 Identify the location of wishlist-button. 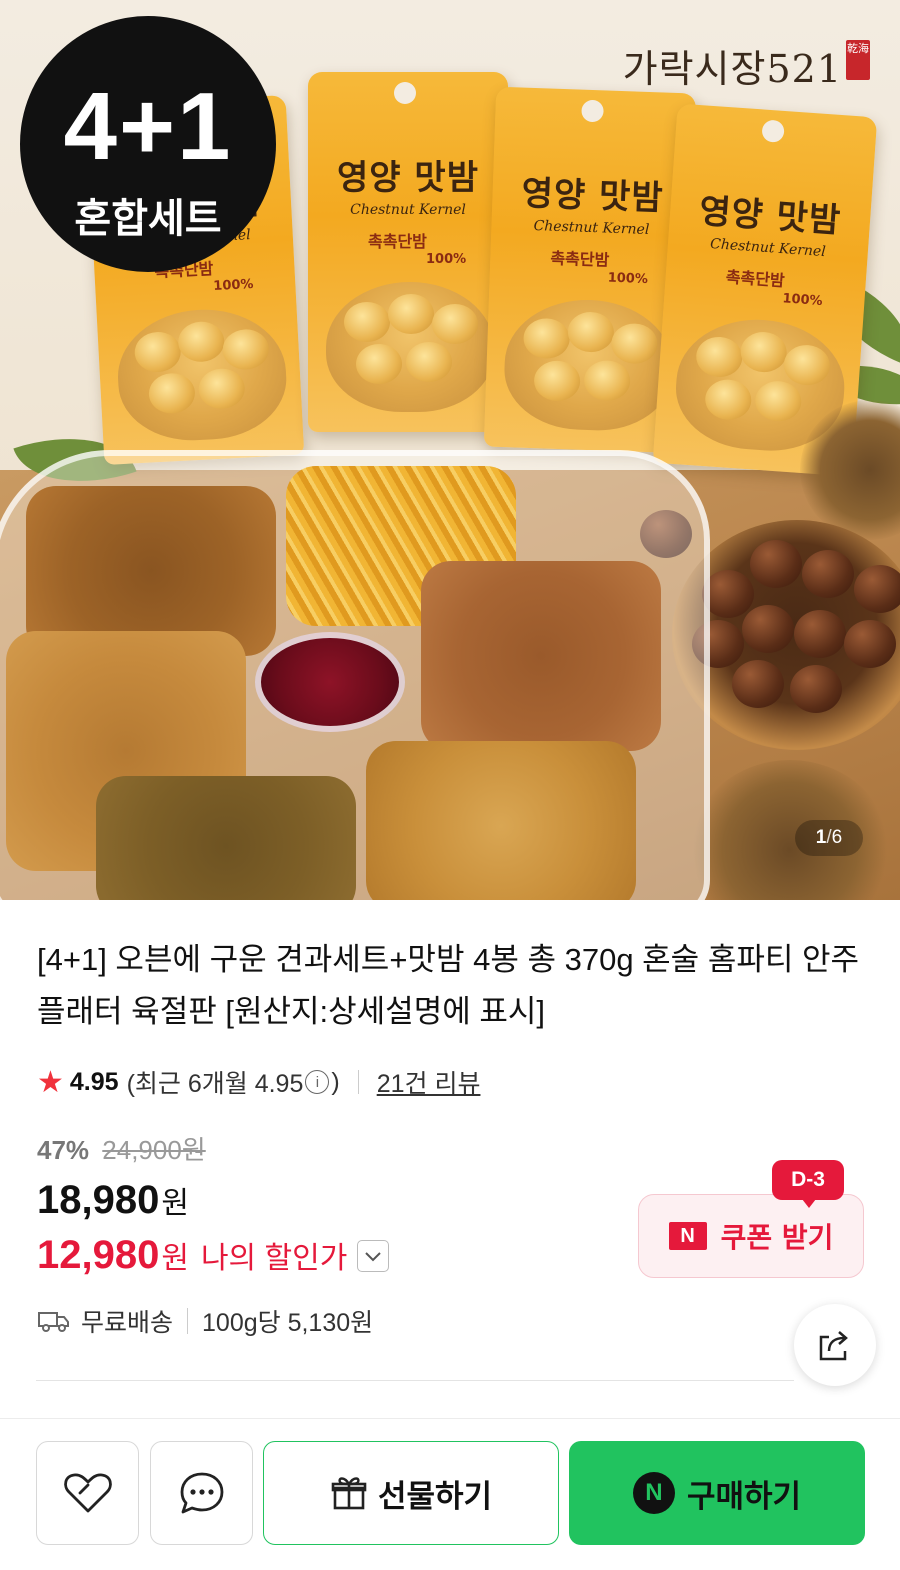
(87, 1493).